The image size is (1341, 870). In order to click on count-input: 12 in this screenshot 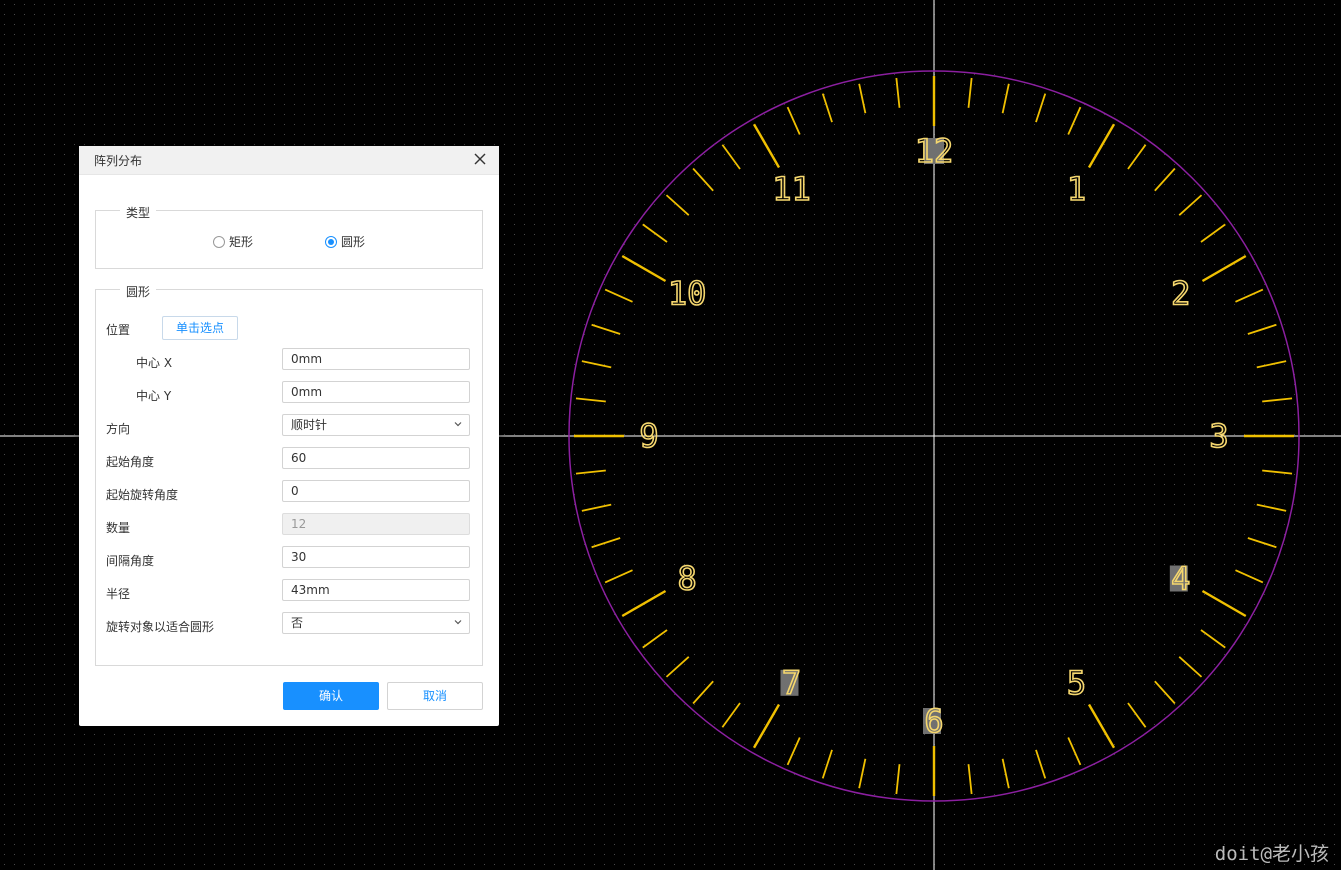, I will do `click(376, 524)`.